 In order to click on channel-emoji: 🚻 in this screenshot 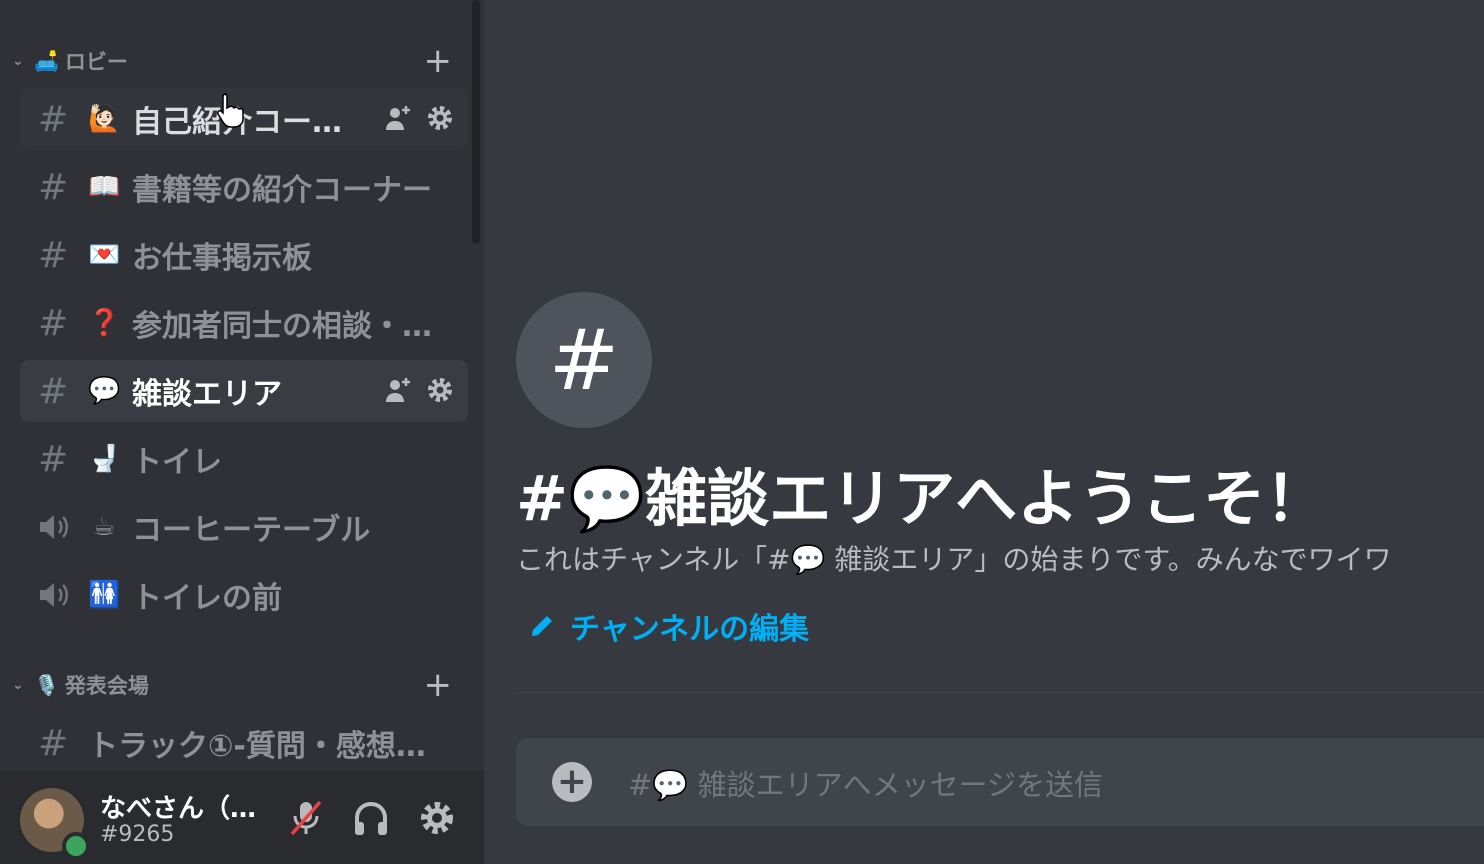, I will do `click(104, 595)`.